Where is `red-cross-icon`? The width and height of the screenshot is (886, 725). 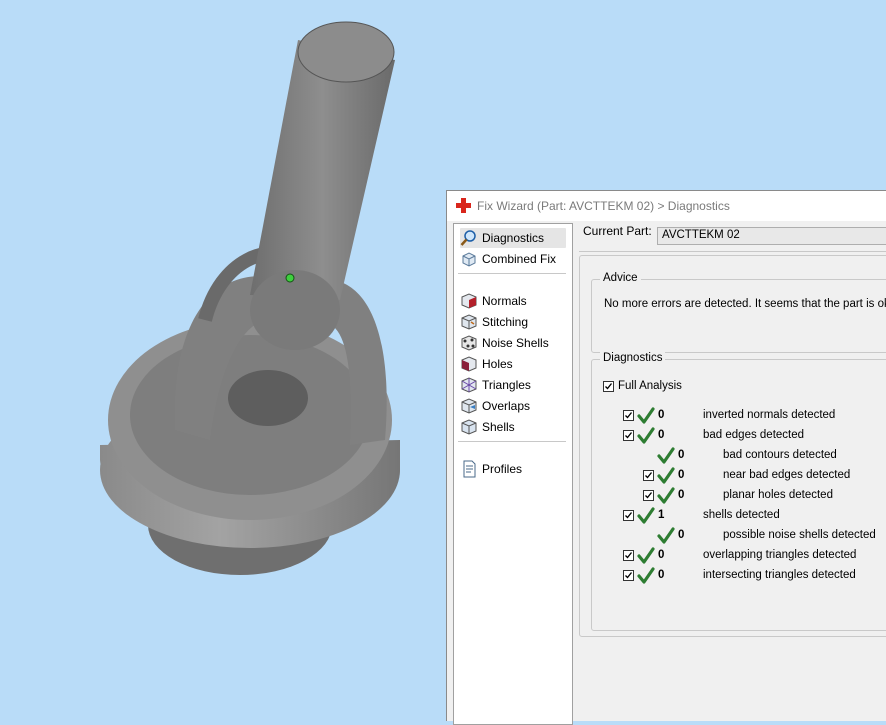
red-cross-icon is located at coordinates (463, 205).